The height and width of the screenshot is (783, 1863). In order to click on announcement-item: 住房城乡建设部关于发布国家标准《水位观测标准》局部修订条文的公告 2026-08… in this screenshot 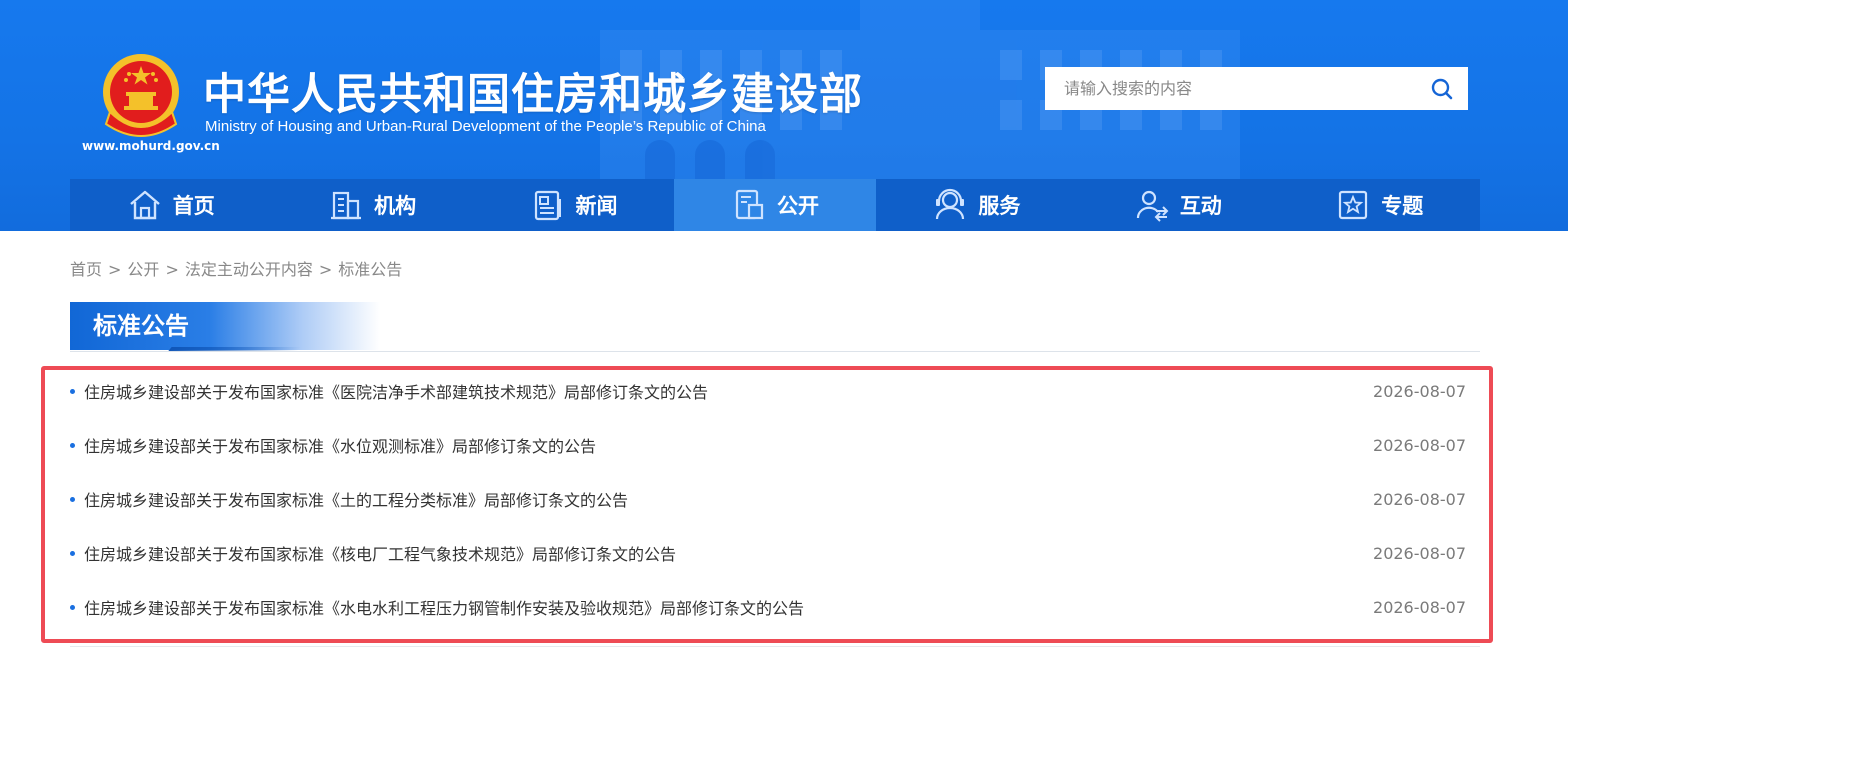, I will do `click(768, 445)`.